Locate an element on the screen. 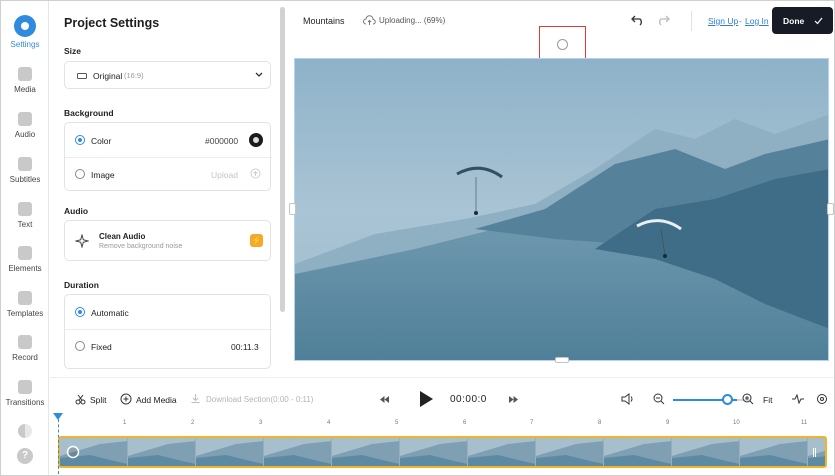  resize-handle-left is located at coordinates (292, 209).